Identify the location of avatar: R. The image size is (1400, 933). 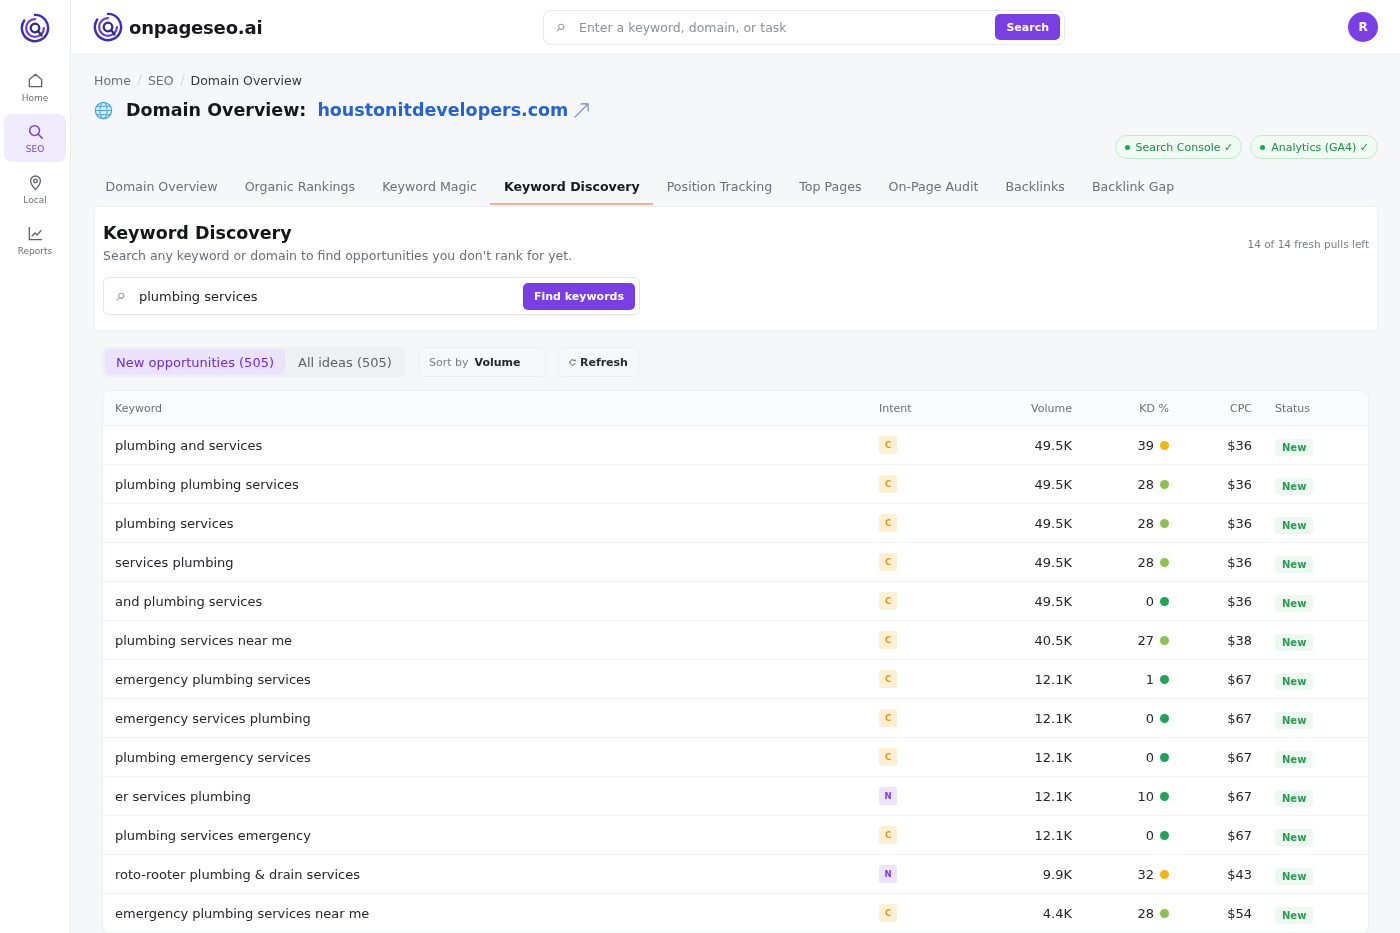
(1363, 27).